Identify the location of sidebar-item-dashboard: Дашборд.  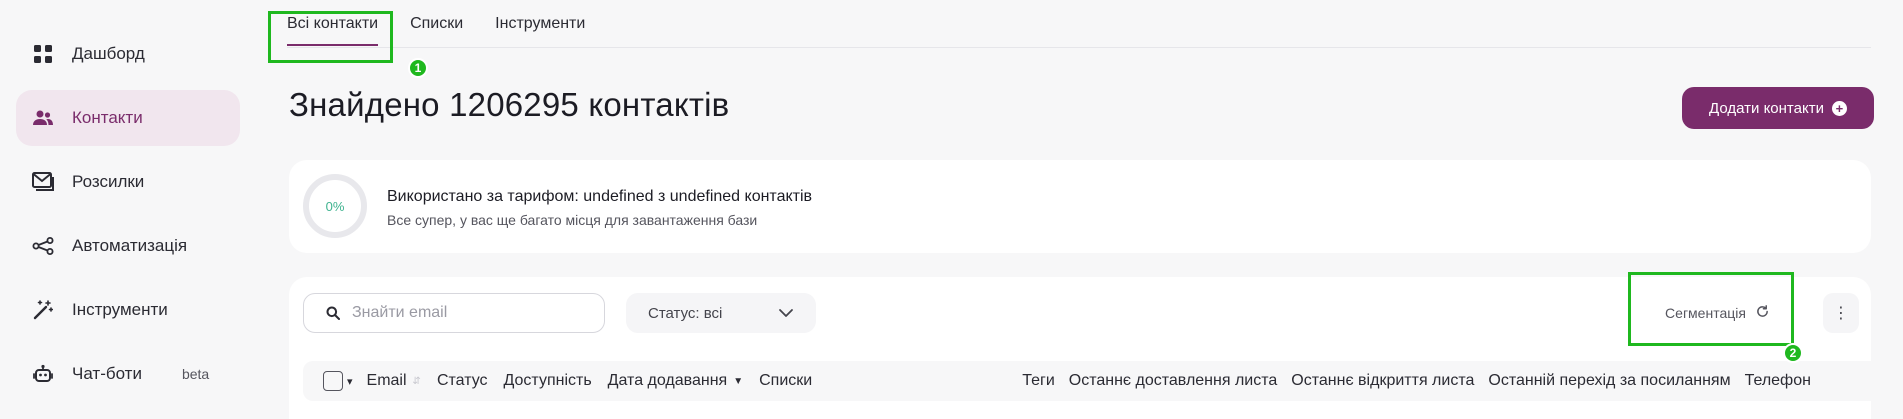
(128, 54).